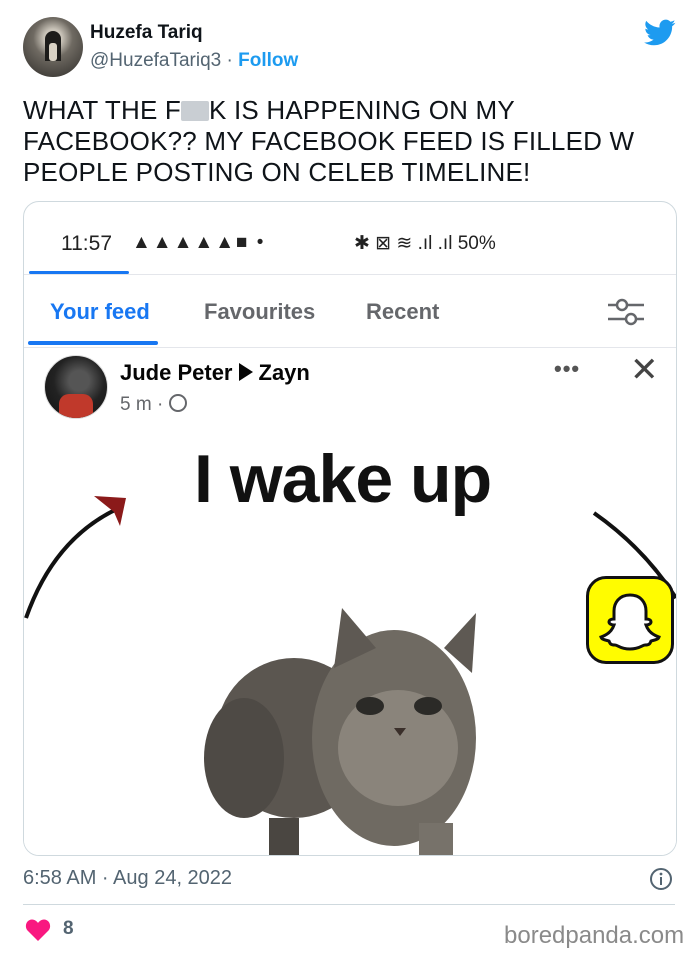  I want to click on author-name: Huzefa Tariq, so click(146, 33).